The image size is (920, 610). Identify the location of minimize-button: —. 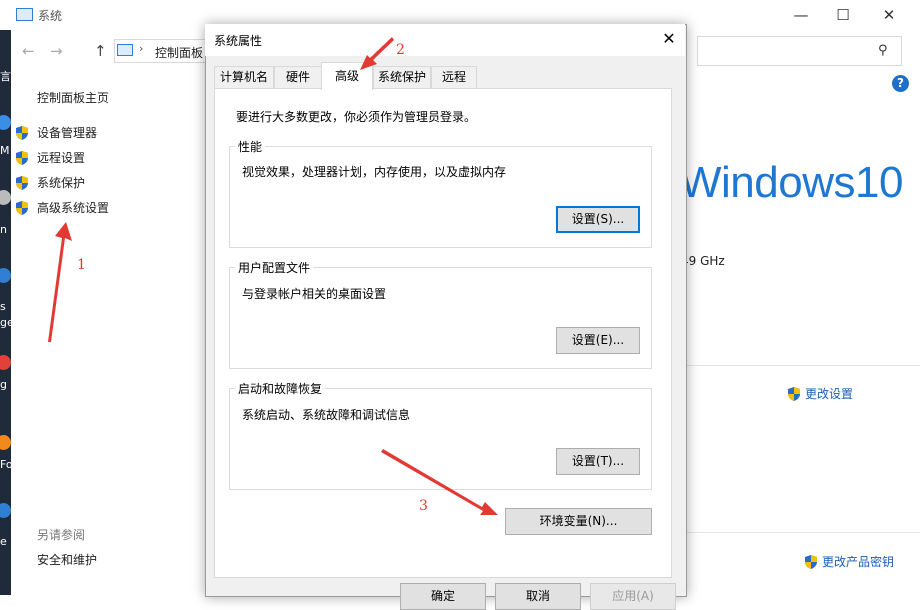
(801, 15).